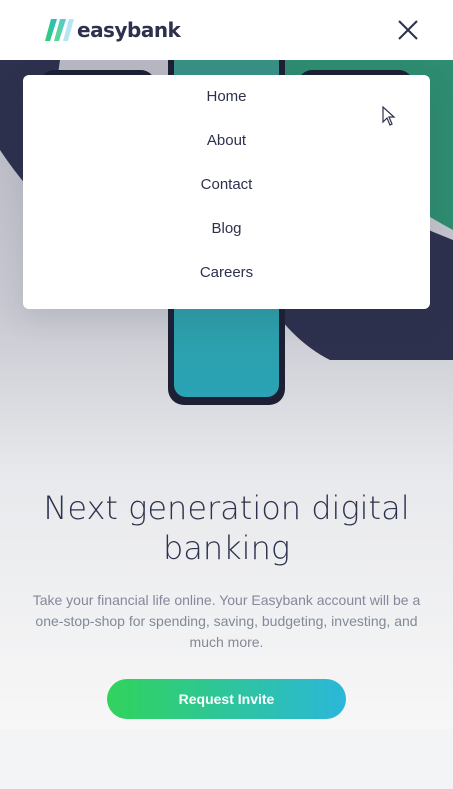  I want to click on request-invite-button: Request Invite, so click(226, 699).